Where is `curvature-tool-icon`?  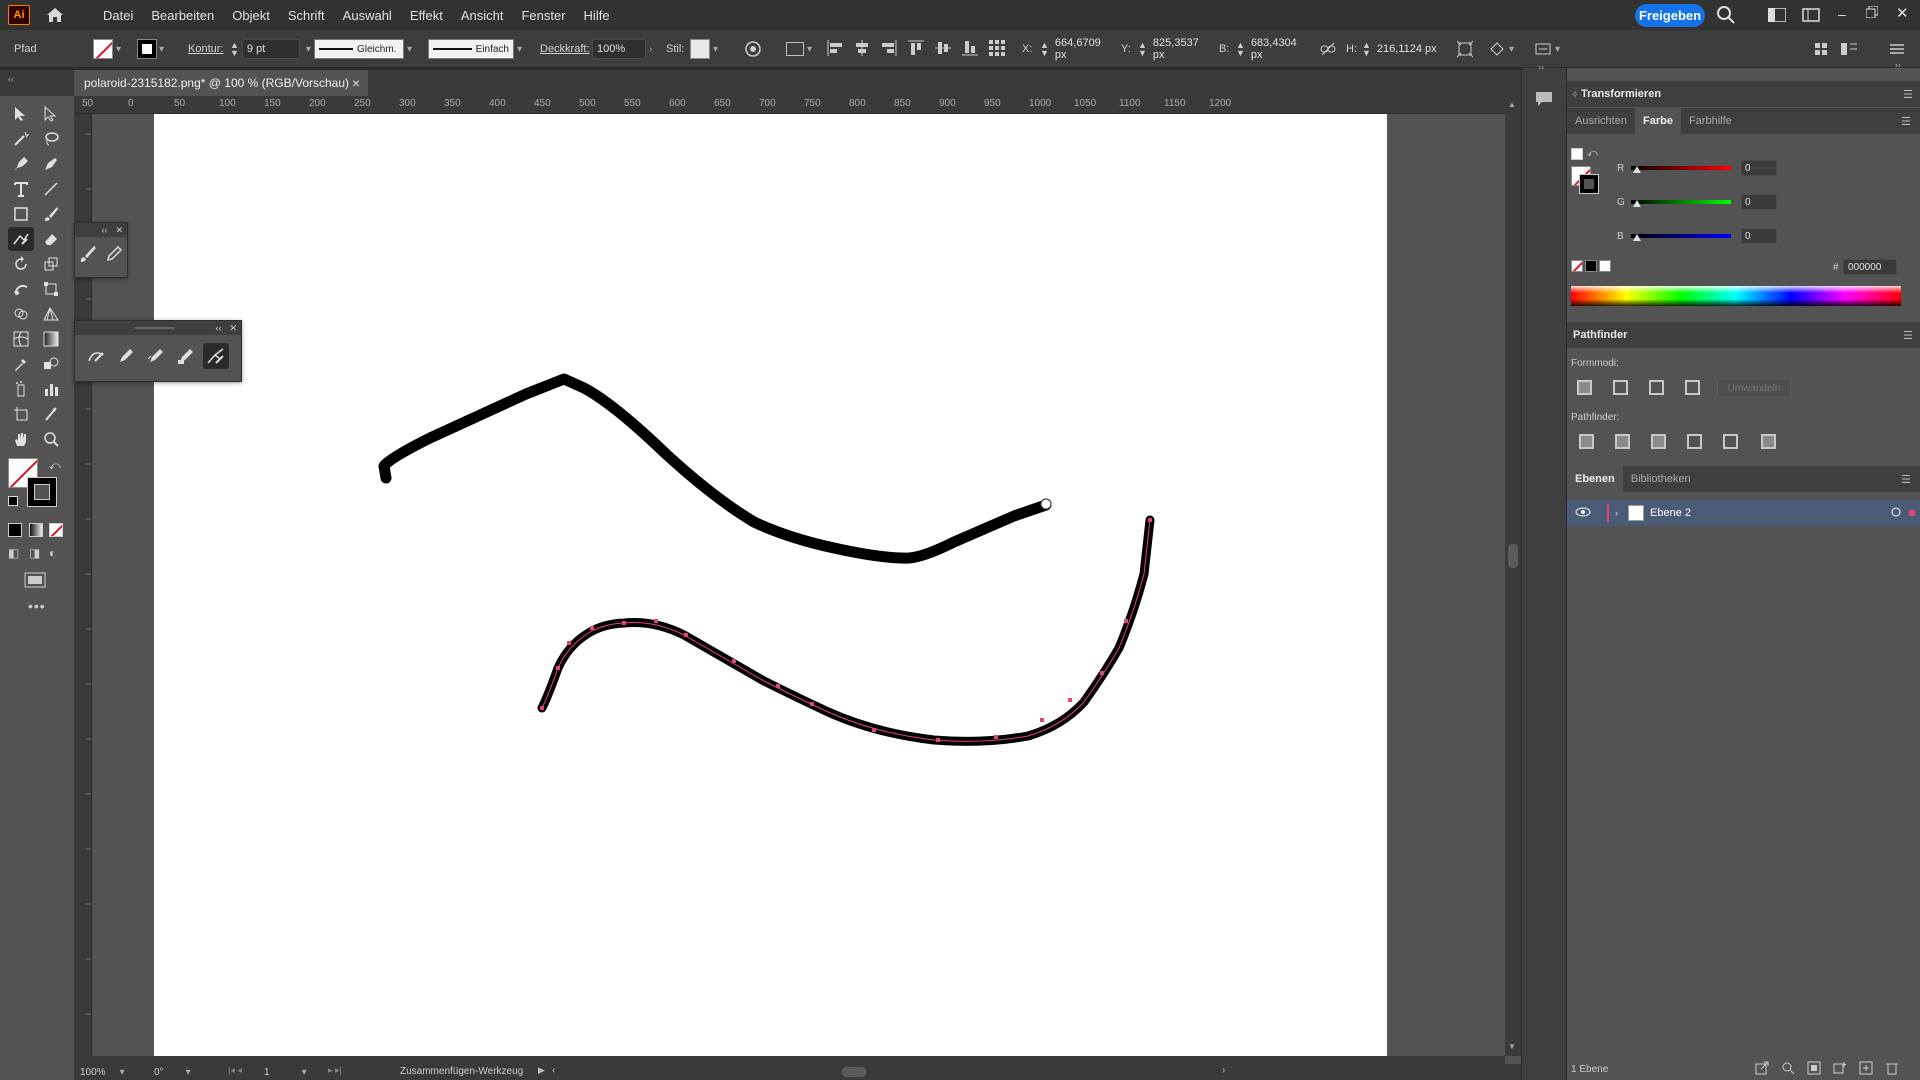
curvature-tool-icon is located at coordinates (51, 164).